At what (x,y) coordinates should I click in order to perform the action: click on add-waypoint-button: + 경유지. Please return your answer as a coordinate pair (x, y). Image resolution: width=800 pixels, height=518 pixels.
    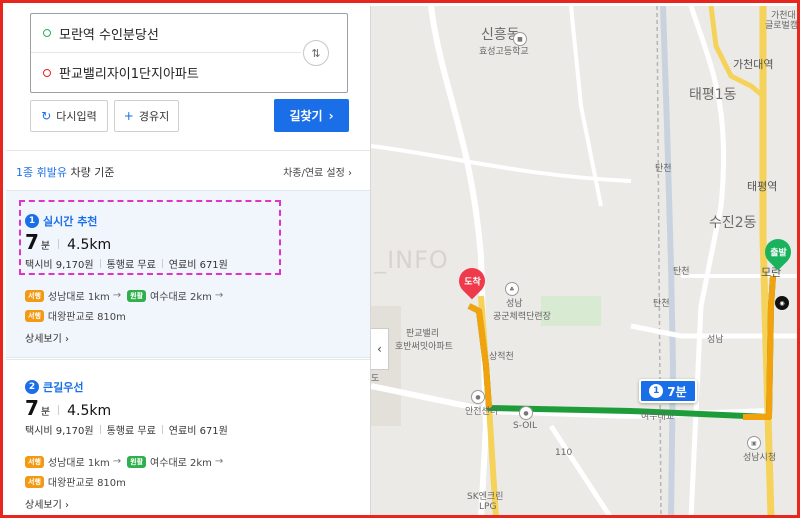
    Looking at the image, I should click on (146, 116).